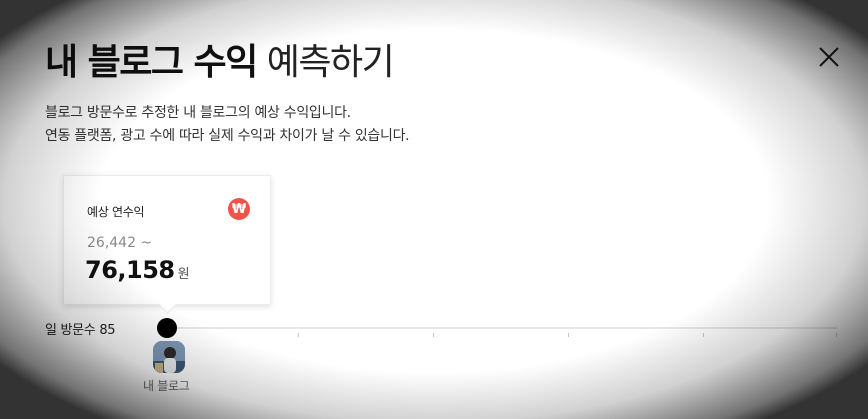 The height and width of the screenshot is (419, 868). I want to click on title-strong: 내 블로그 수익, so click(151, 62).